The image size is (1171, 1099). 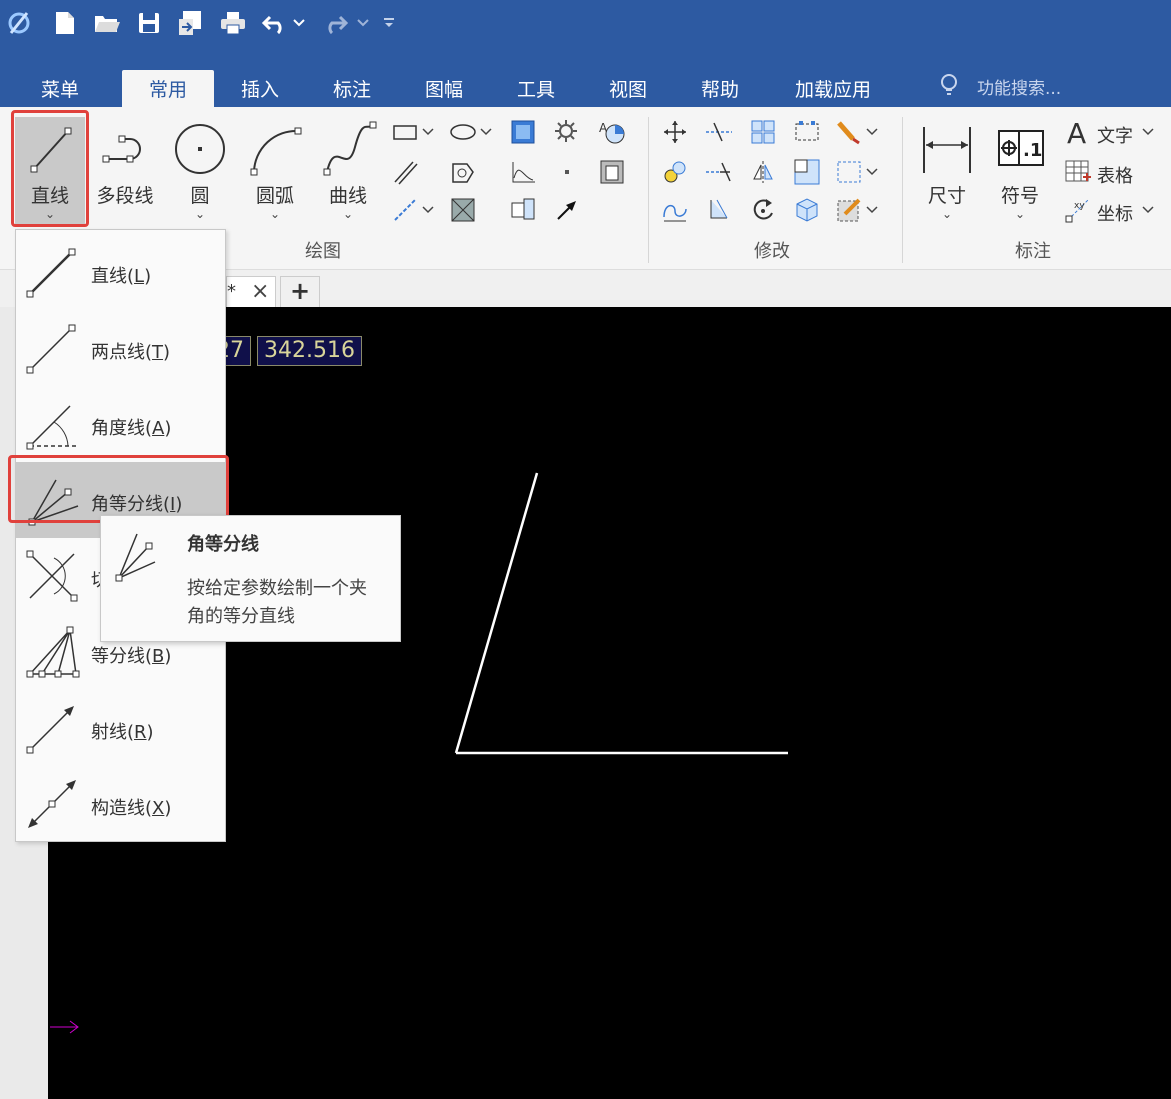 What do you see at coordinates (309, 351) in the screenshot?
I see `coordinate-y-readout: 342.516` at bounding box center [309, 351].